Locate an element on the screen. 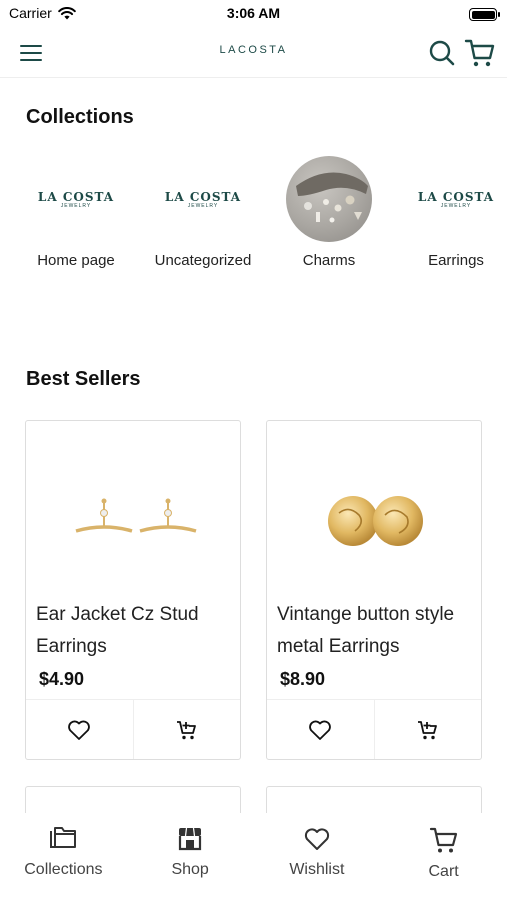 This screenshot has width=507, height=900. collection-uncategorized: LA COSTA JEWELRY Uncategorized is located at coordinates (203, 213).